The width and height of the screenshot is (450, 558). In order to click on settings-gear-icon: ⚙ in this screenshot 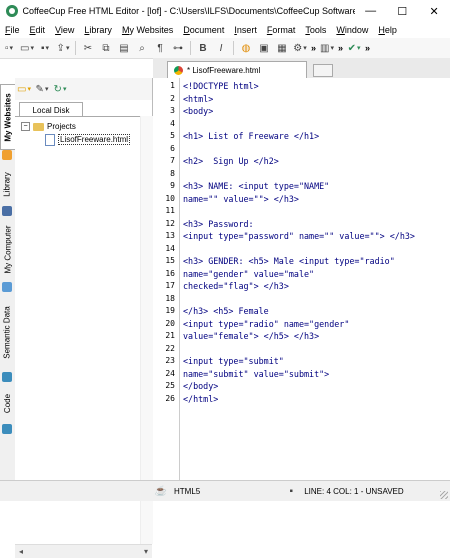, I will do `click(300, 48)`.